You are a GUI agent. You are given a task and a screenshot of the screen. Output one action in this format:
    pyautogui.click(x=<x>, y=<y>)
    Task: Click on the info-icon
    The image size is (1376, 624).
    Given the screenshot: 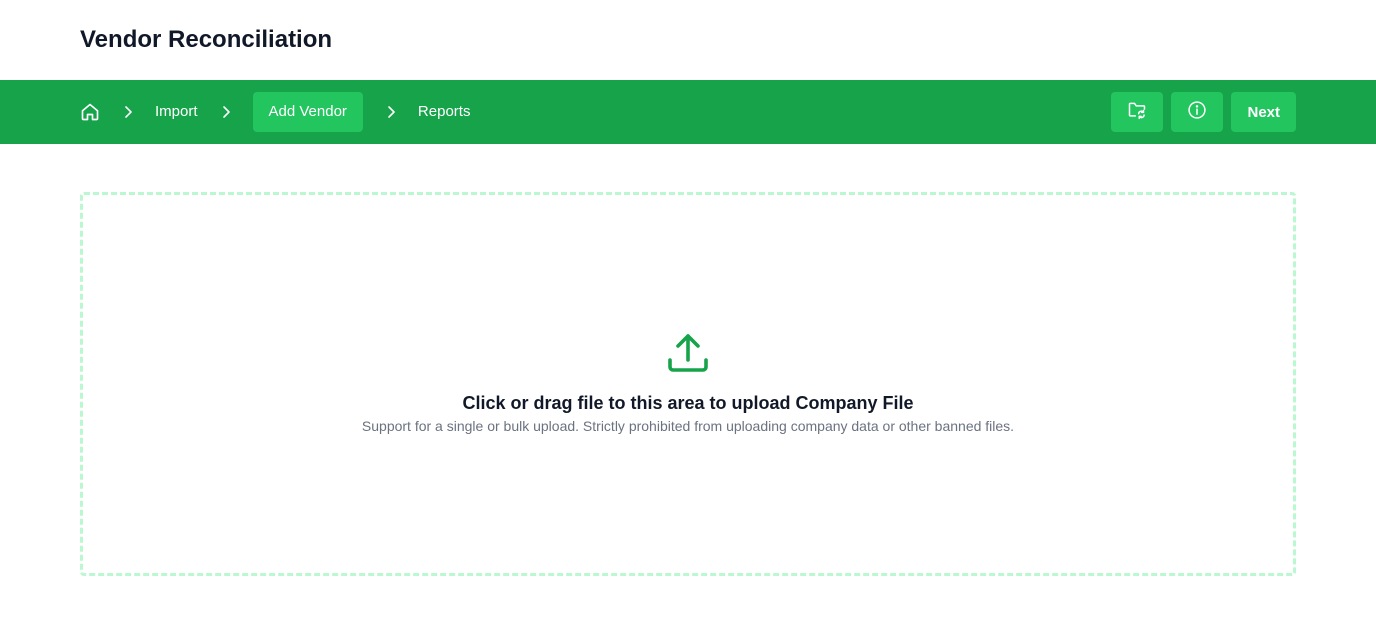 What is the action you would take?
    pyautogui.click(x=1197, y=112)
    